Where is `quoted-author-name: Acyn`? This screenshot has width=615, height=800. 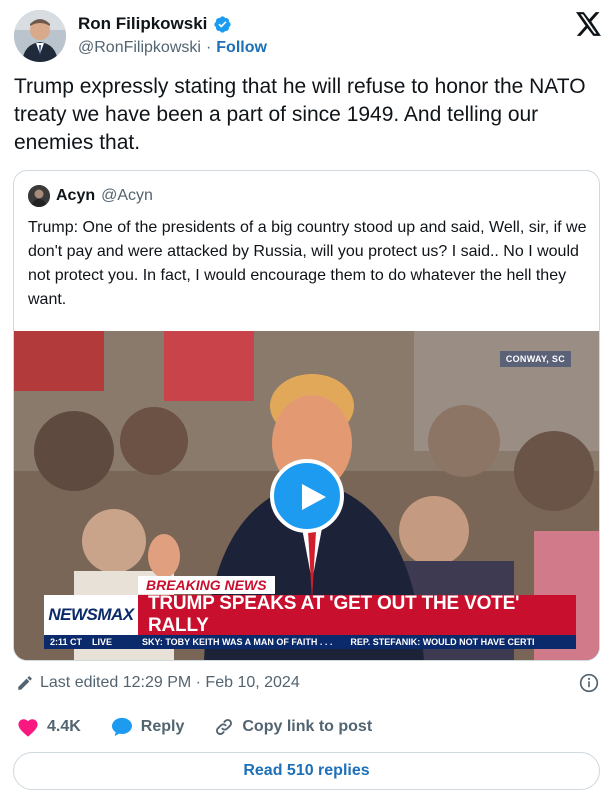 quoted-author-name: Acyn is located at coordinates (76, 195).